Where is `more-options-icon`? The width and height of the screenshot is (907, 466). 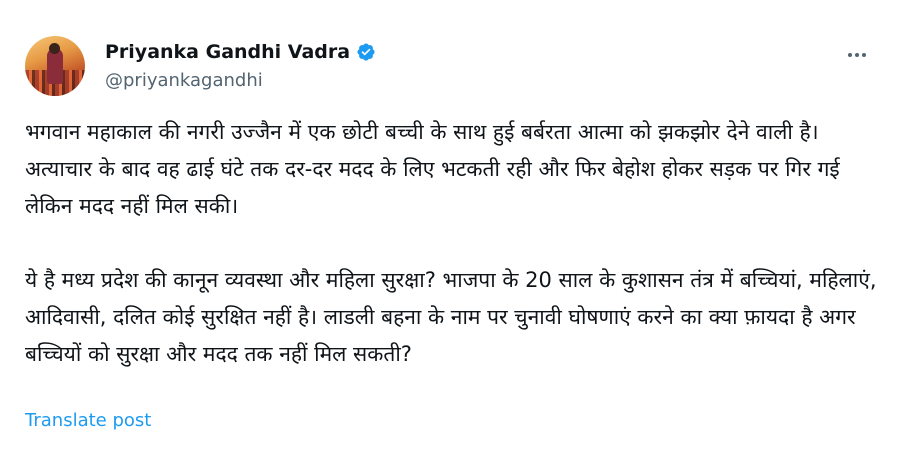
more-options-icon is located at coordinates (857, 55).